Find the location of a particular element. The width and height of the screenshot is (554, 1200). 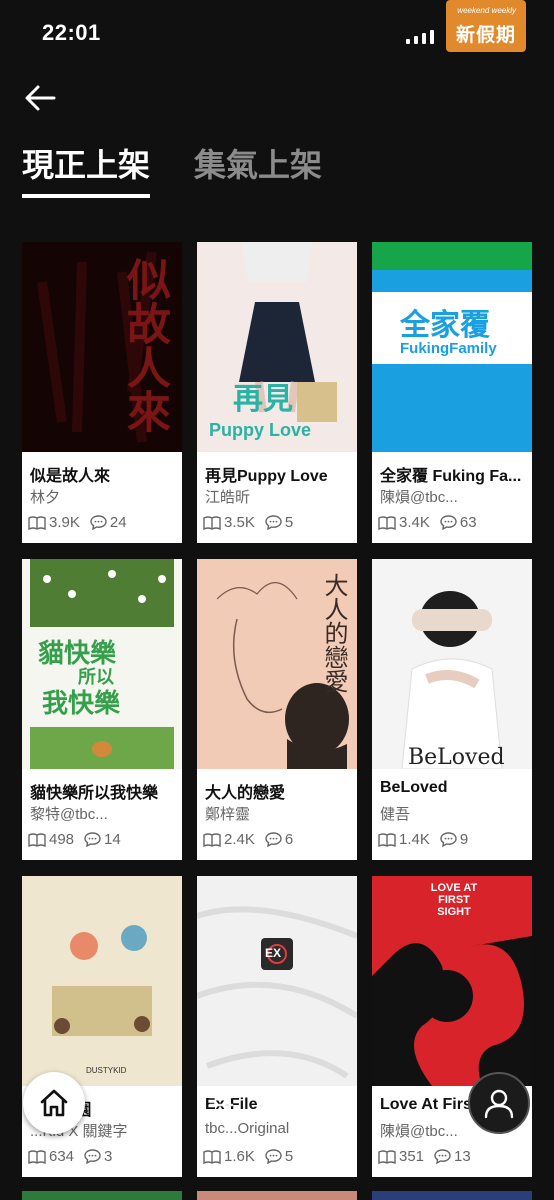

menu-icon is located at coordinates (221, 1105).